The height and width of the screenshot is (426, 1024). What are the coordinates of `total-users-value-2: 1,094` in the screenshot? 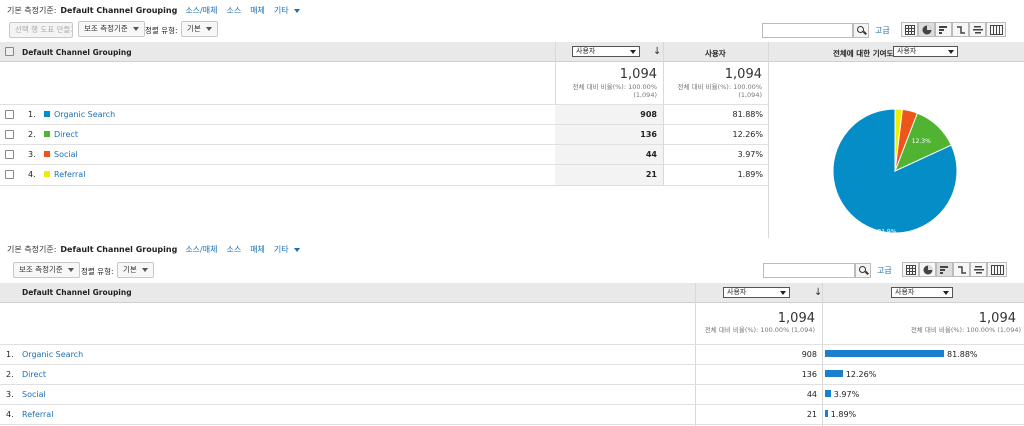 It's located at (997, 318).